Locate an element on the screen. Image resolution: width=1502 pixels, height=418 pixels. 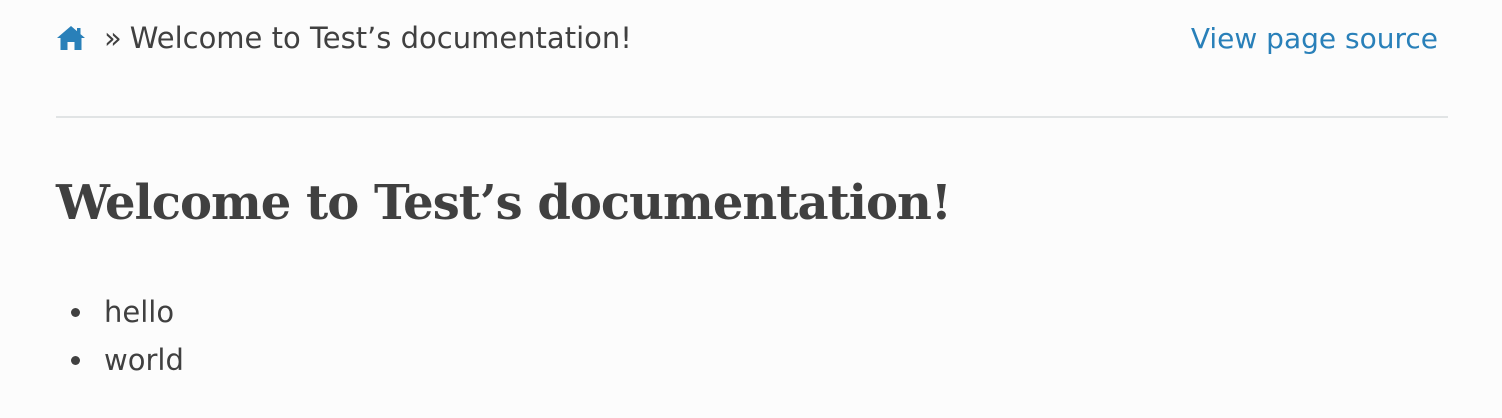
divider is located at coordinates (752, 117).